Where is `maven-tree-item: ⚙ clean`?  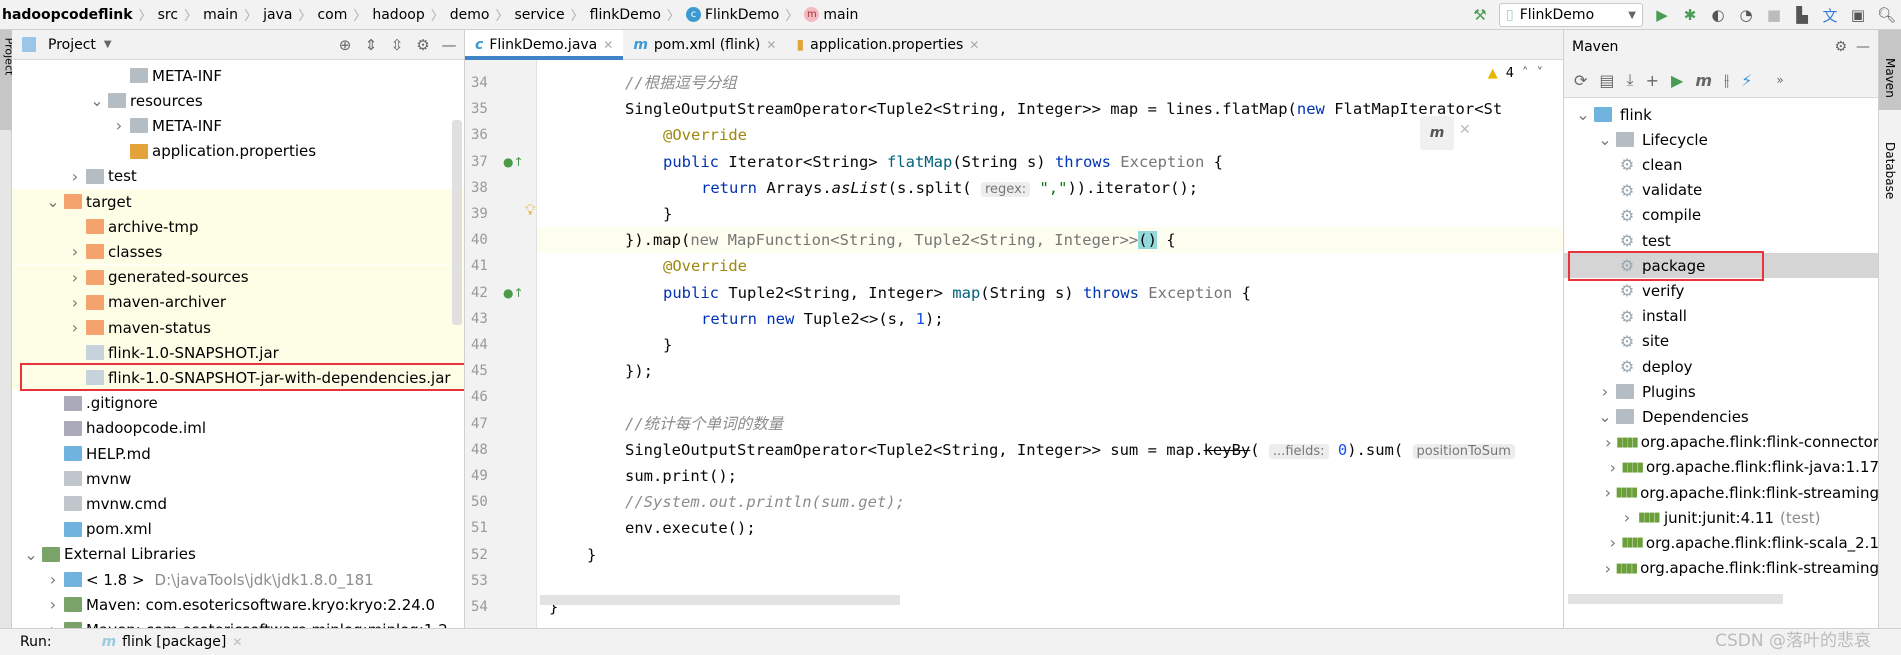 maven-tree-item: ⚙ clean is located at coordinates (1721, 164).